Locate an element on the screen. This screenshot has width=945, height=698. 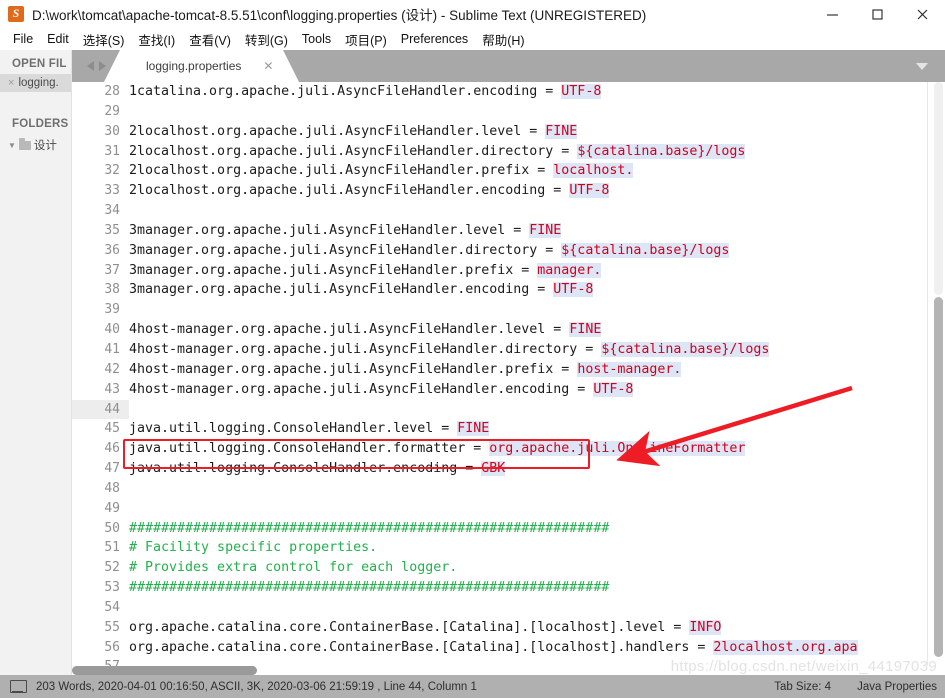
tab-overflow-menu is located at coordinates (922, 66).